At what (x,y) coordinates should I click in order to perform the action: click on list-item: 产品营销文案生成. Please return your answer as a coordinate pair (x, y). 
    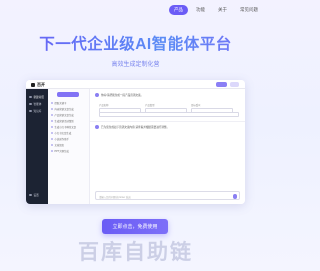
    Looking at the image, I should click on (62, 115).